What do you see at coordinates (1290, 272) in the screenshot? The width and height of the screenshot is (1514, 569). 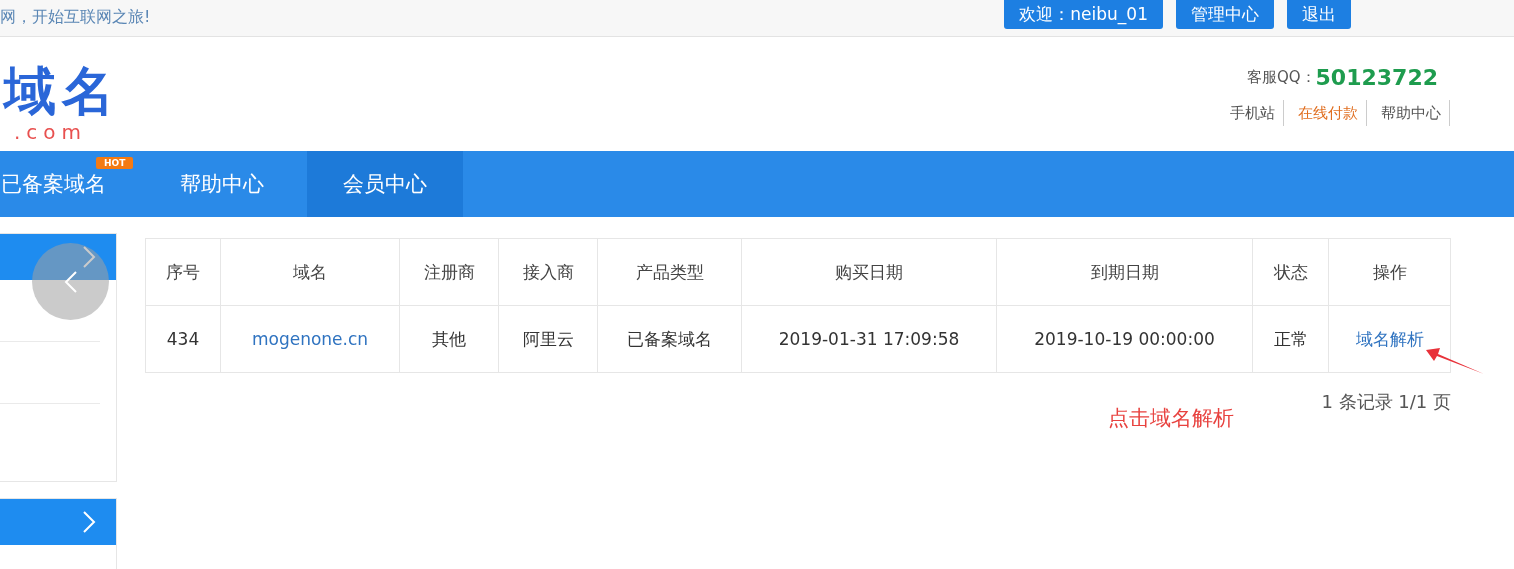 I see `column-header: 状态` at bounding box center [1290, 272].